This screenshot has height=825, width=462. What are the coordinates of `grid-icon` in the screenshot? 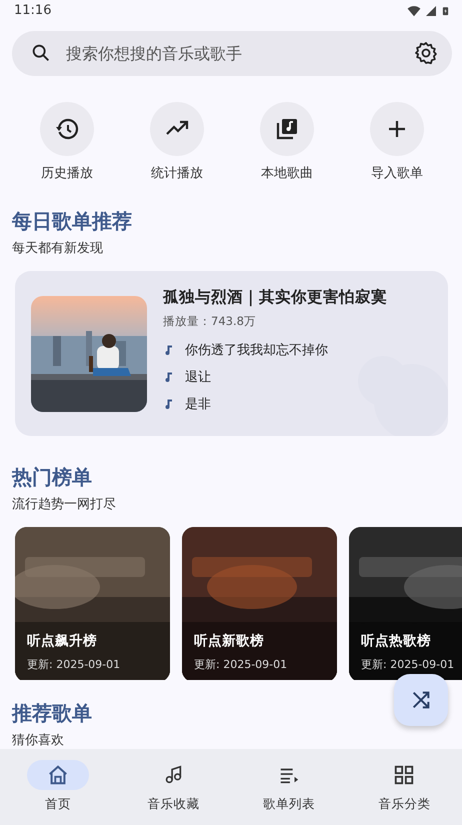 It's located at (404, 775).